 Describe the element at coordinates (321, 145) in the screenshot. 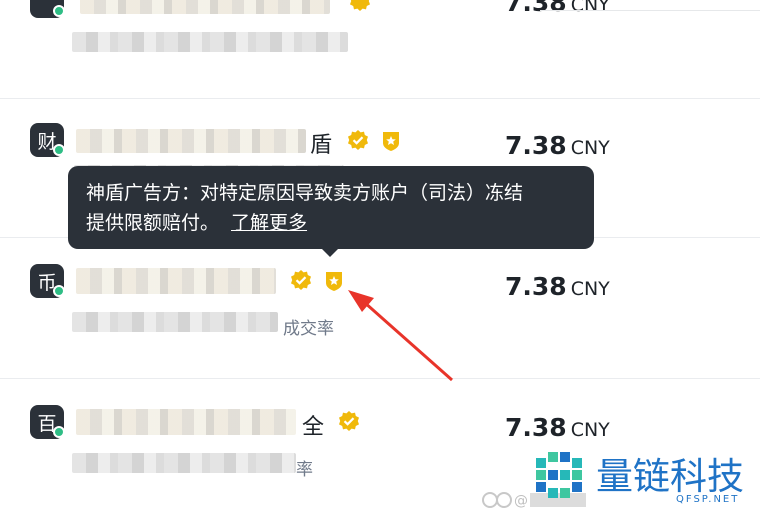

I see `merchant-name-visible: 盾` at that location.